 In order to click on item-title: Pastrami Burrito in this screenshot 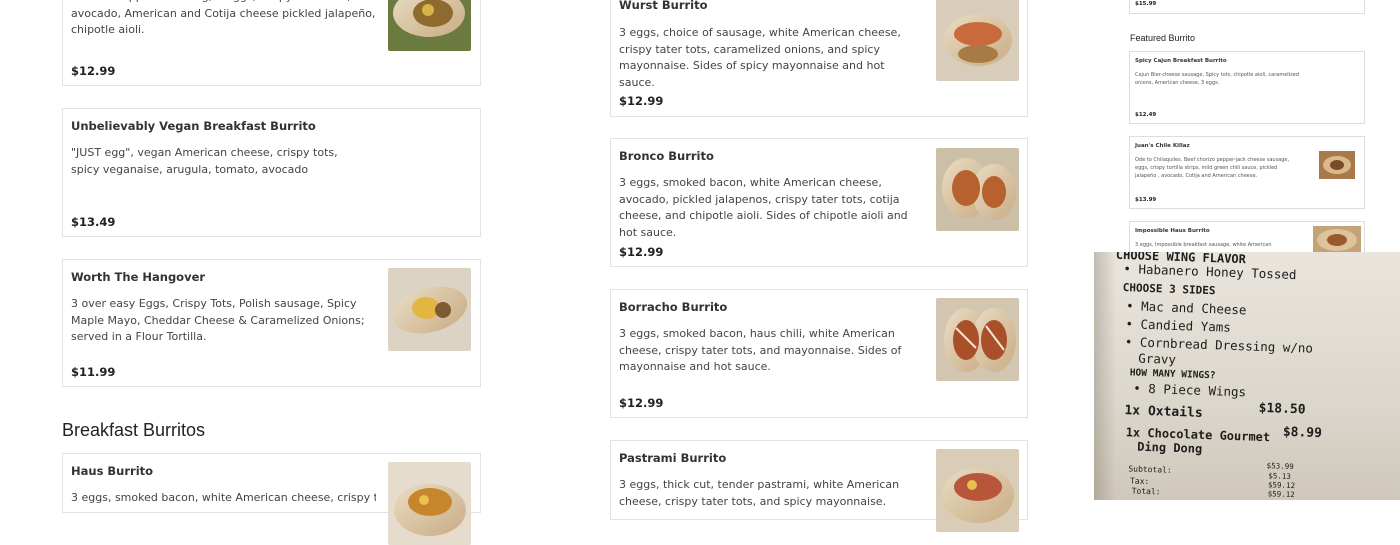, I will do `click(673, 458)`.